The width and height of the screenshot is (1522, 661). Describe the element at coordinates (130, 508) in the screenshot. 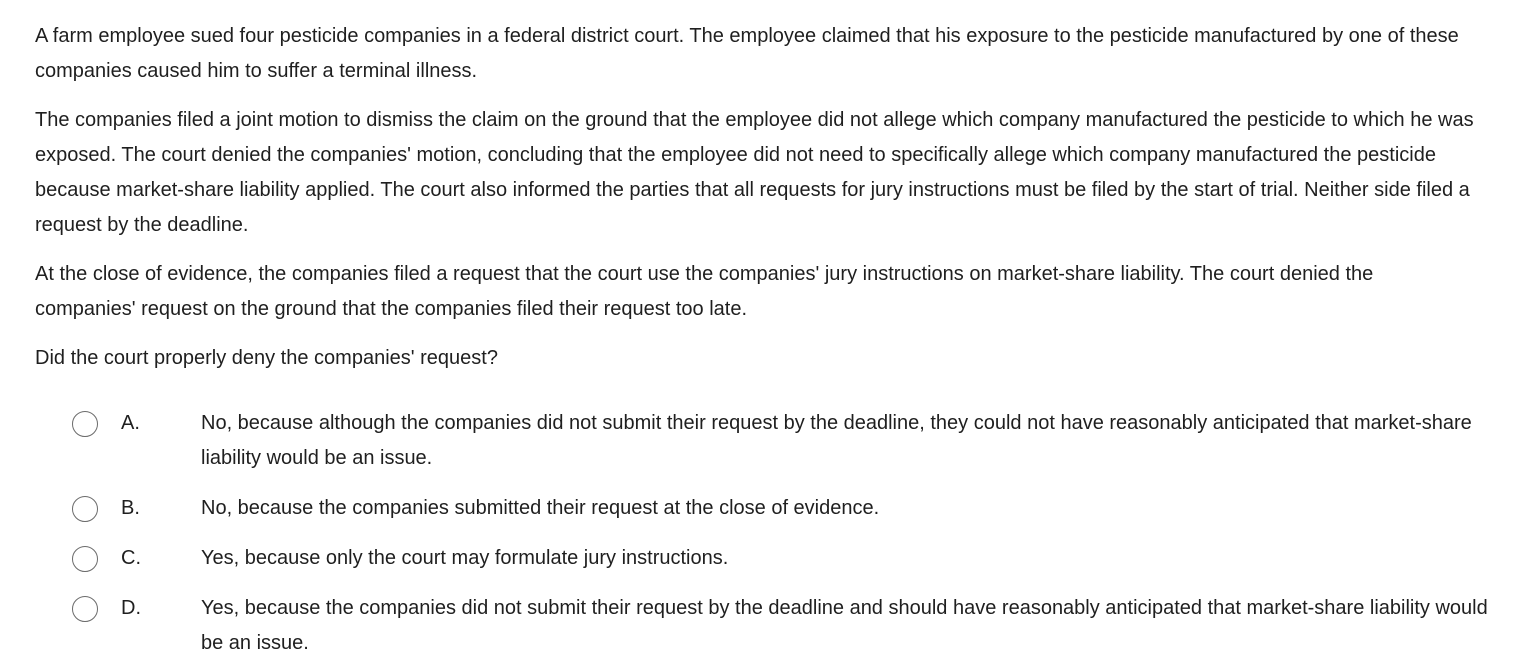

I see `option-letter: B.` at that location.